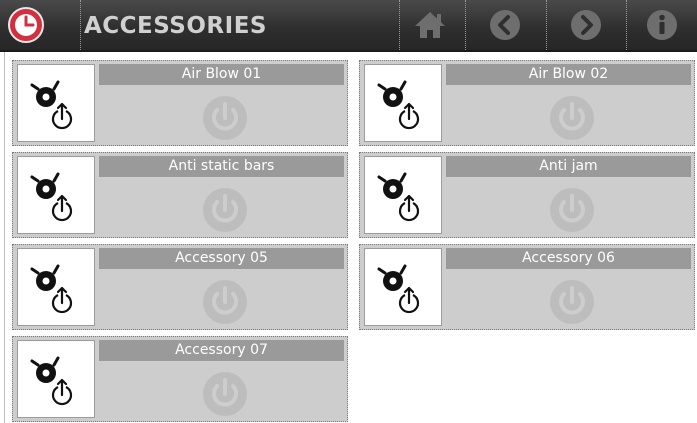 This screenshot has height=423, width=697. What do you see at coordinates (568, 258) in the screenshot?
I see `accessory-label: Accessory 06` at bounding box center [568, 258].